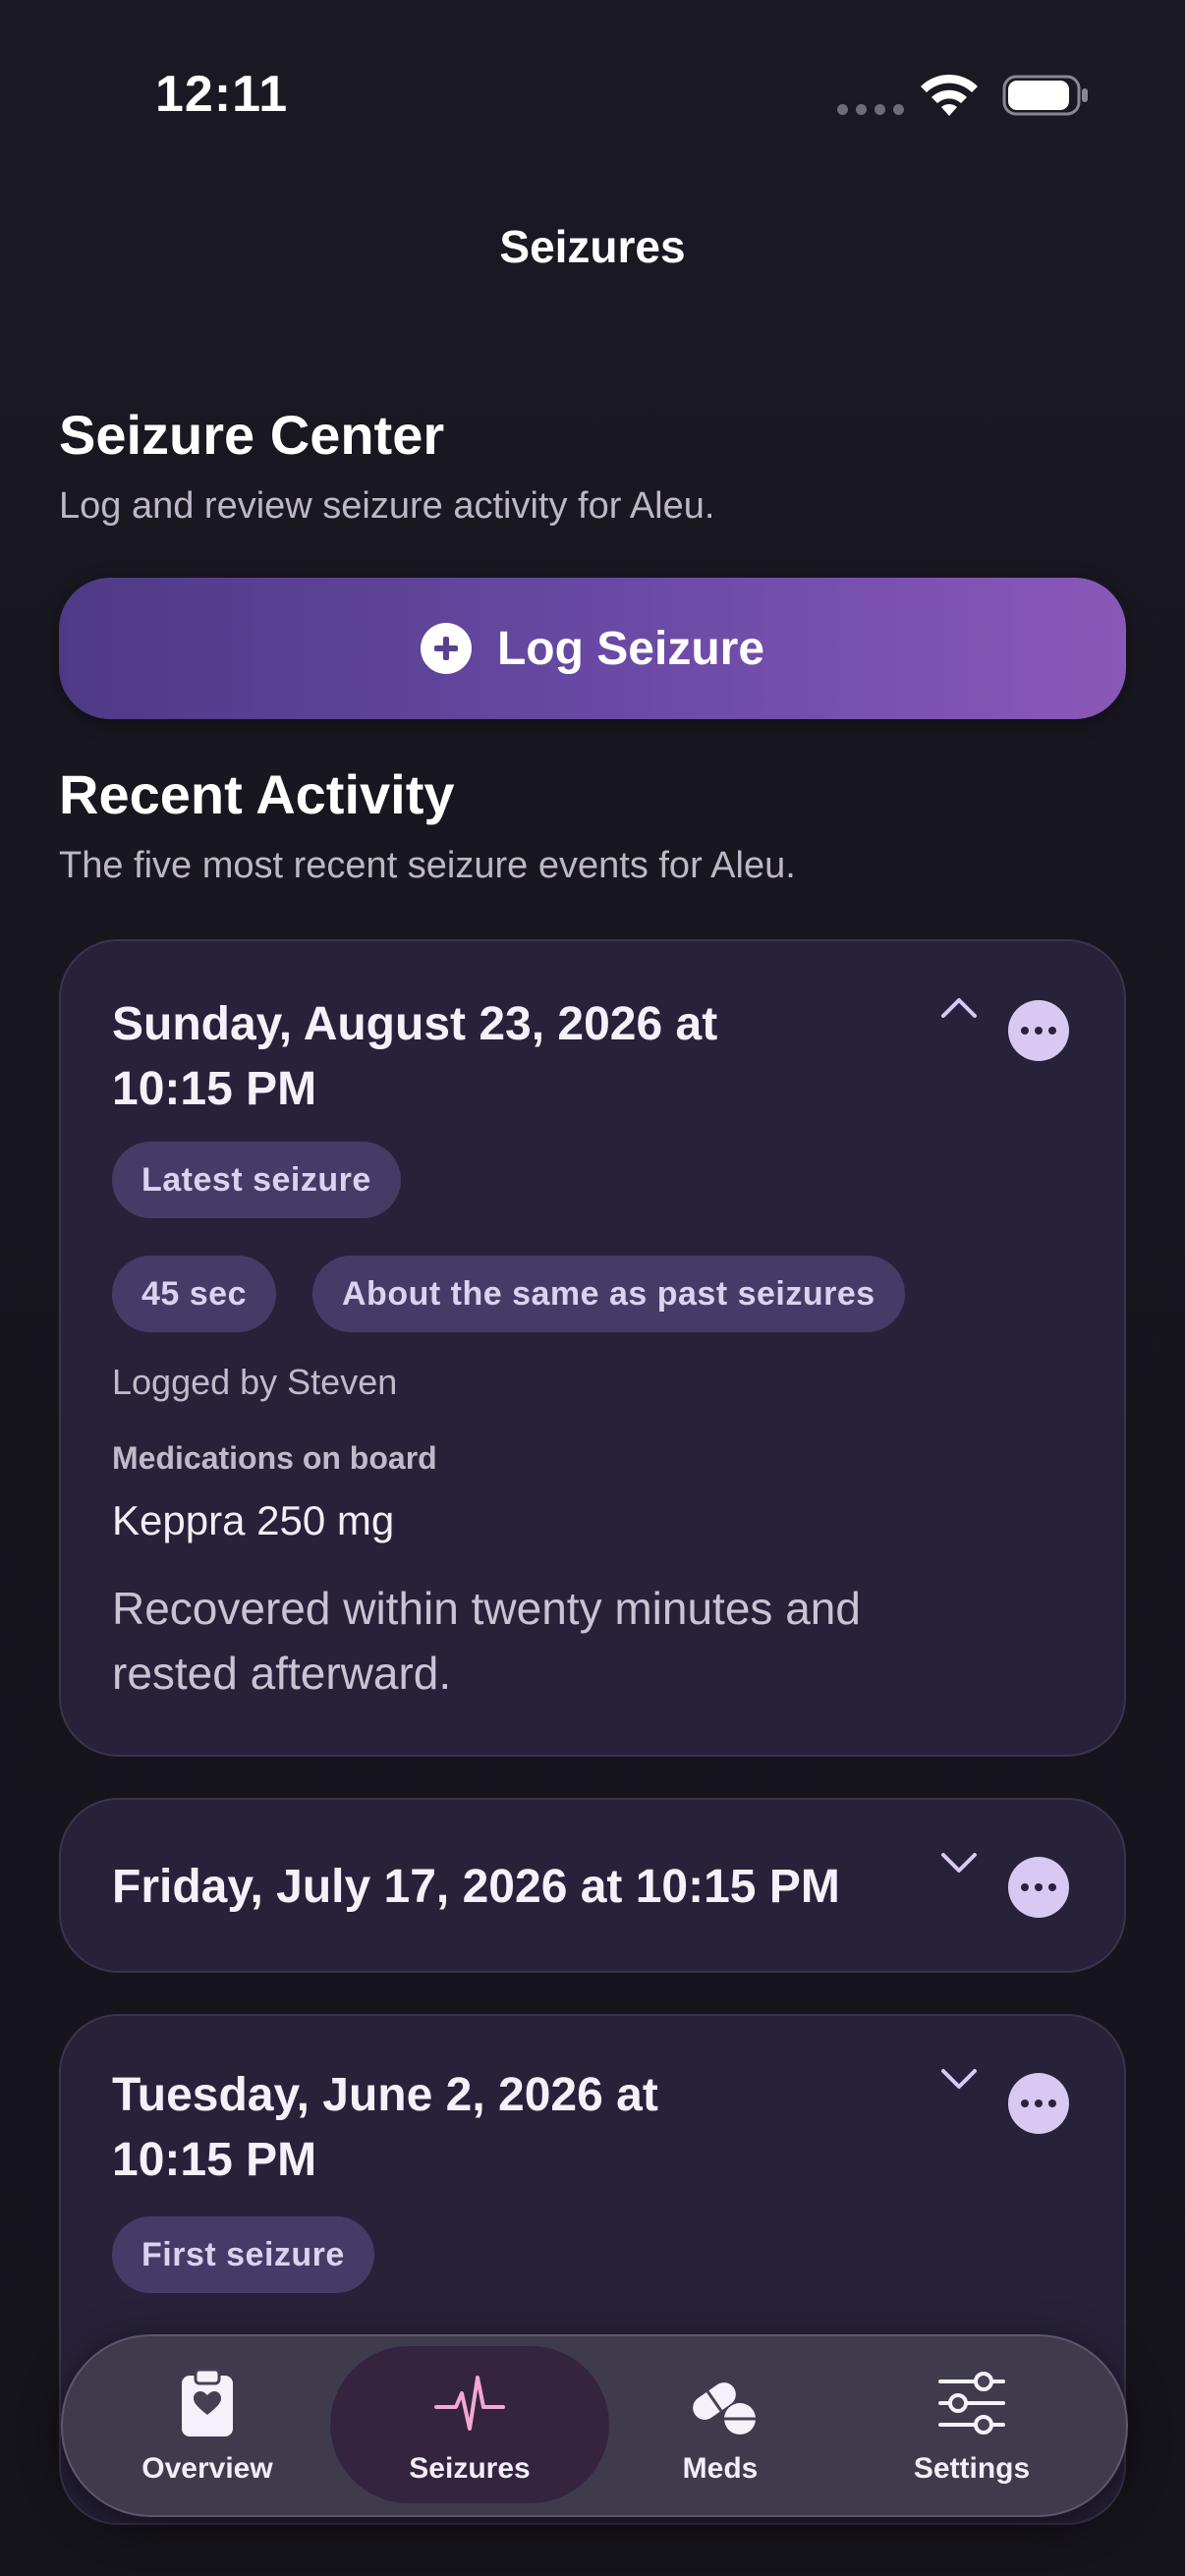 This screenshot has height=2576, width=1185. I want to click on tab-seizures: Seizures, so click(470, 2425).